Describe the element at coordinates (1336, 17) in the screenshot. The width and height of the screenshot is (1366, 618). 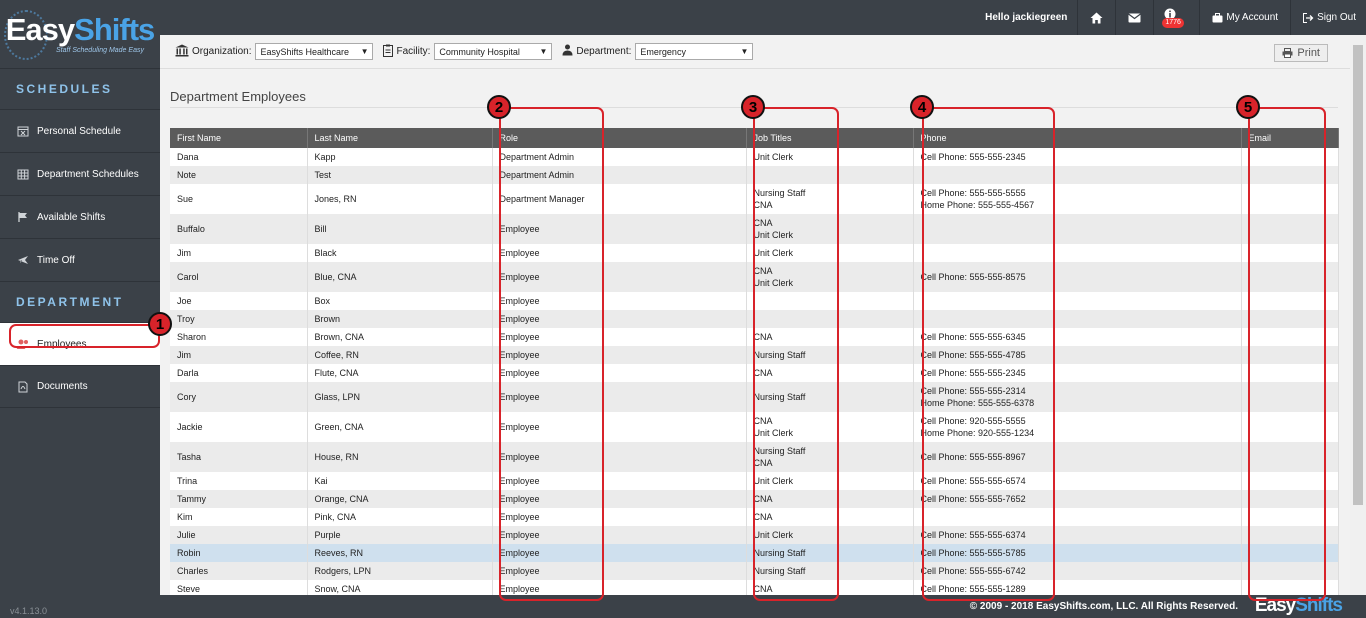
I see `sign-out-label: Sign Out` at that location.